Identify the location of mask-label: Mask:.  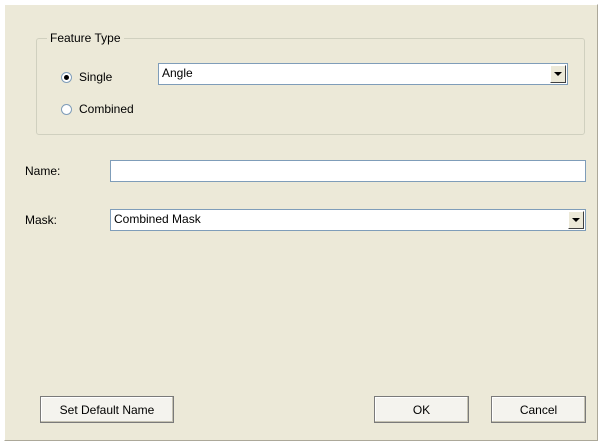
(41, 220).